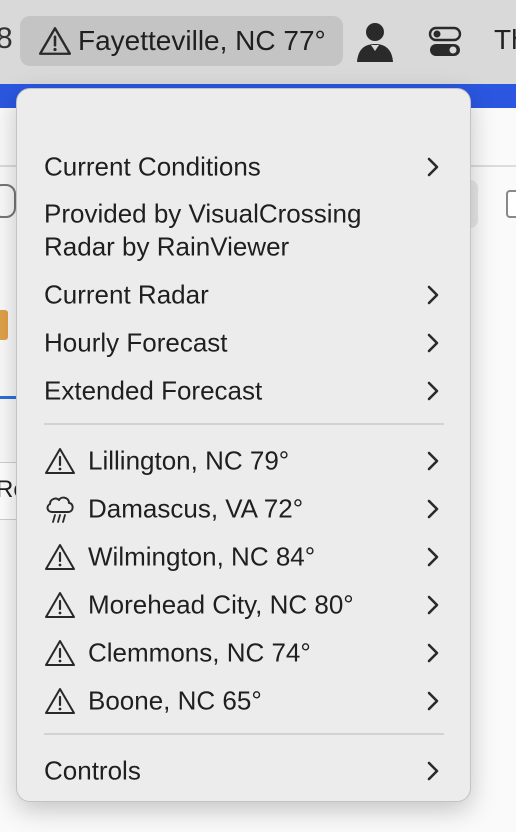 The height and width of the screenshot is (832, 516). What do you see at coordinates (202, 40) in the screenshot?
I see `status-title: Fayetteville, NC 77°` at bounding box center [202, 40].